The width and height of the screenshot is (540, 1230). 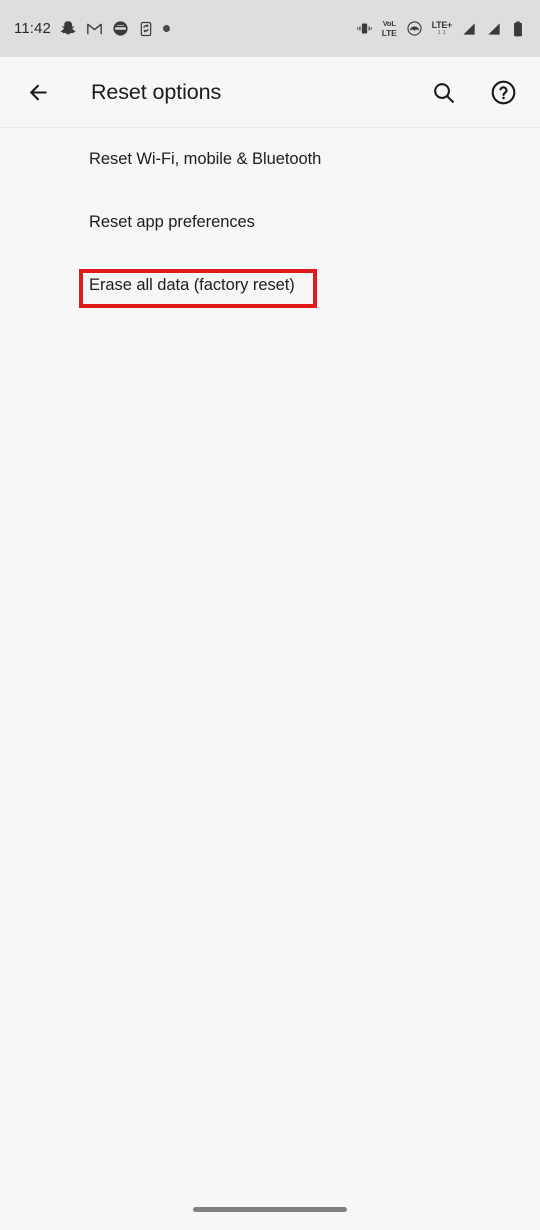 I want to click on more-notifications-dot-icon, so click(x=166, y=28).